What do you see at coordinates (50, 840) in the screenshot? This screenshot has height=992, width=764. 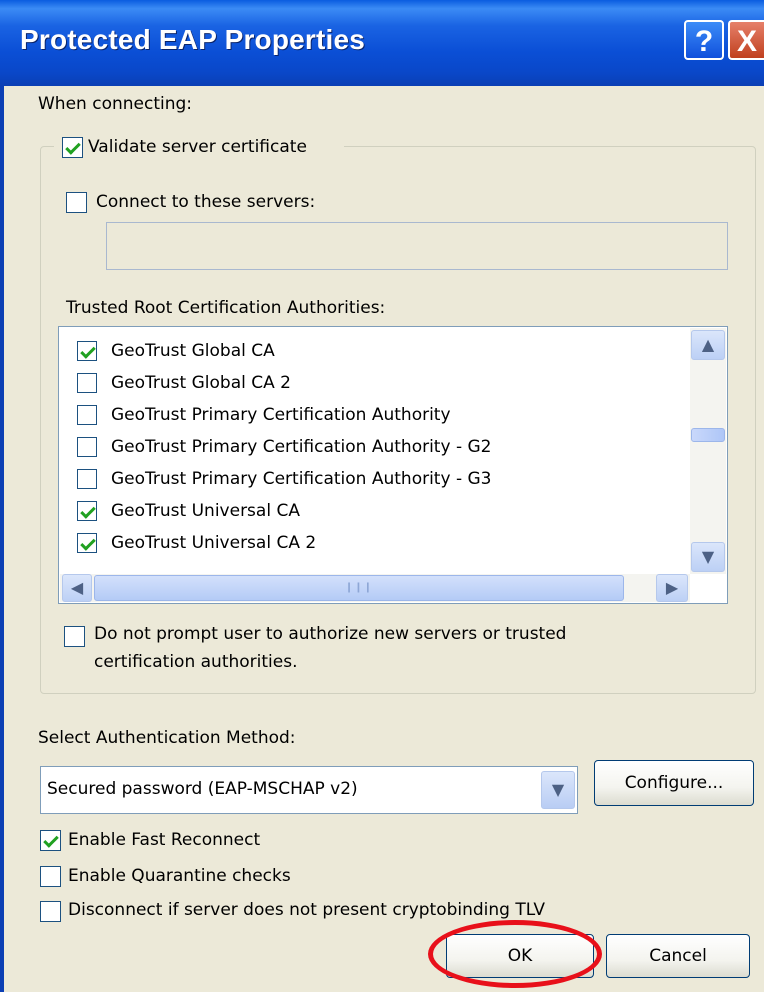 I see `fast-reconnect-checkbox` at bounding box center [50, 840].